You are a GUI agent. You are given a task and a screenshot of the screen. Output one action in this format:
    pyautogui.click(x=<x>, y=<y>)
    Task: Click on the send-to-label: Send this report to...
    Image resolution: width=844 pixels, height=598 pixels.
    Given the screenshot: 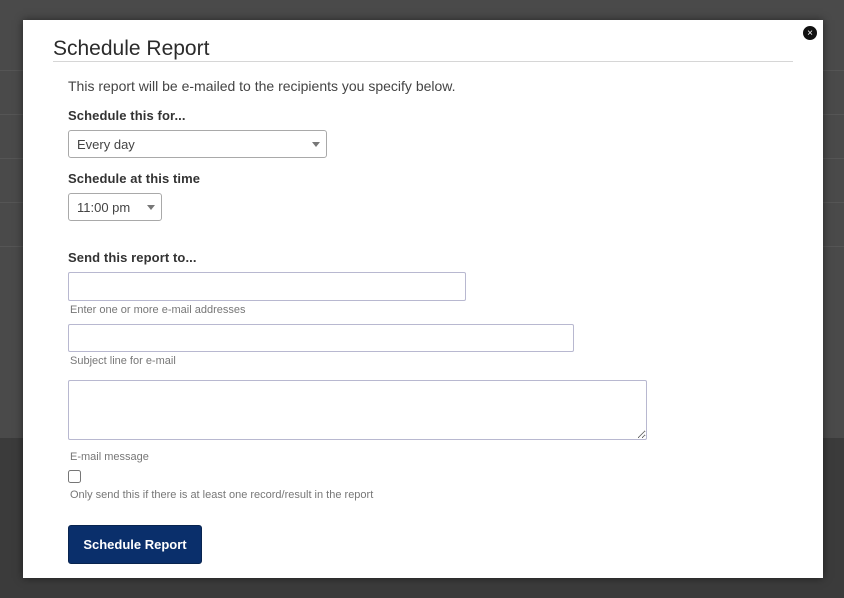 What is the action you would take?
    pyautogui.click(x=132, y=257)
    